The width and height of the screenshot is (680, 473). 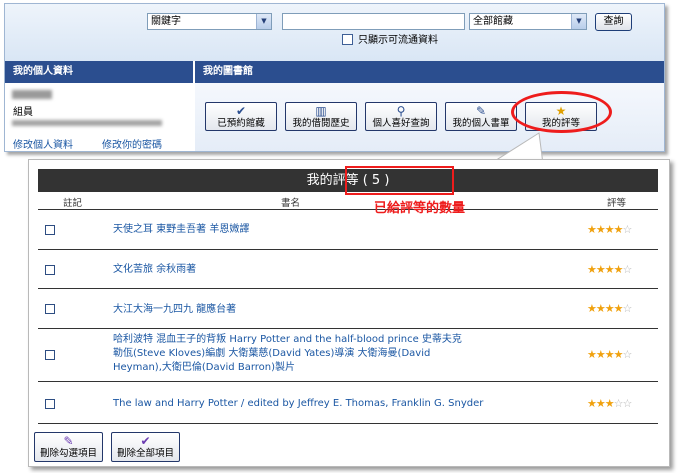 I want to click on column-title: 書名, so click(x=291, y=203).